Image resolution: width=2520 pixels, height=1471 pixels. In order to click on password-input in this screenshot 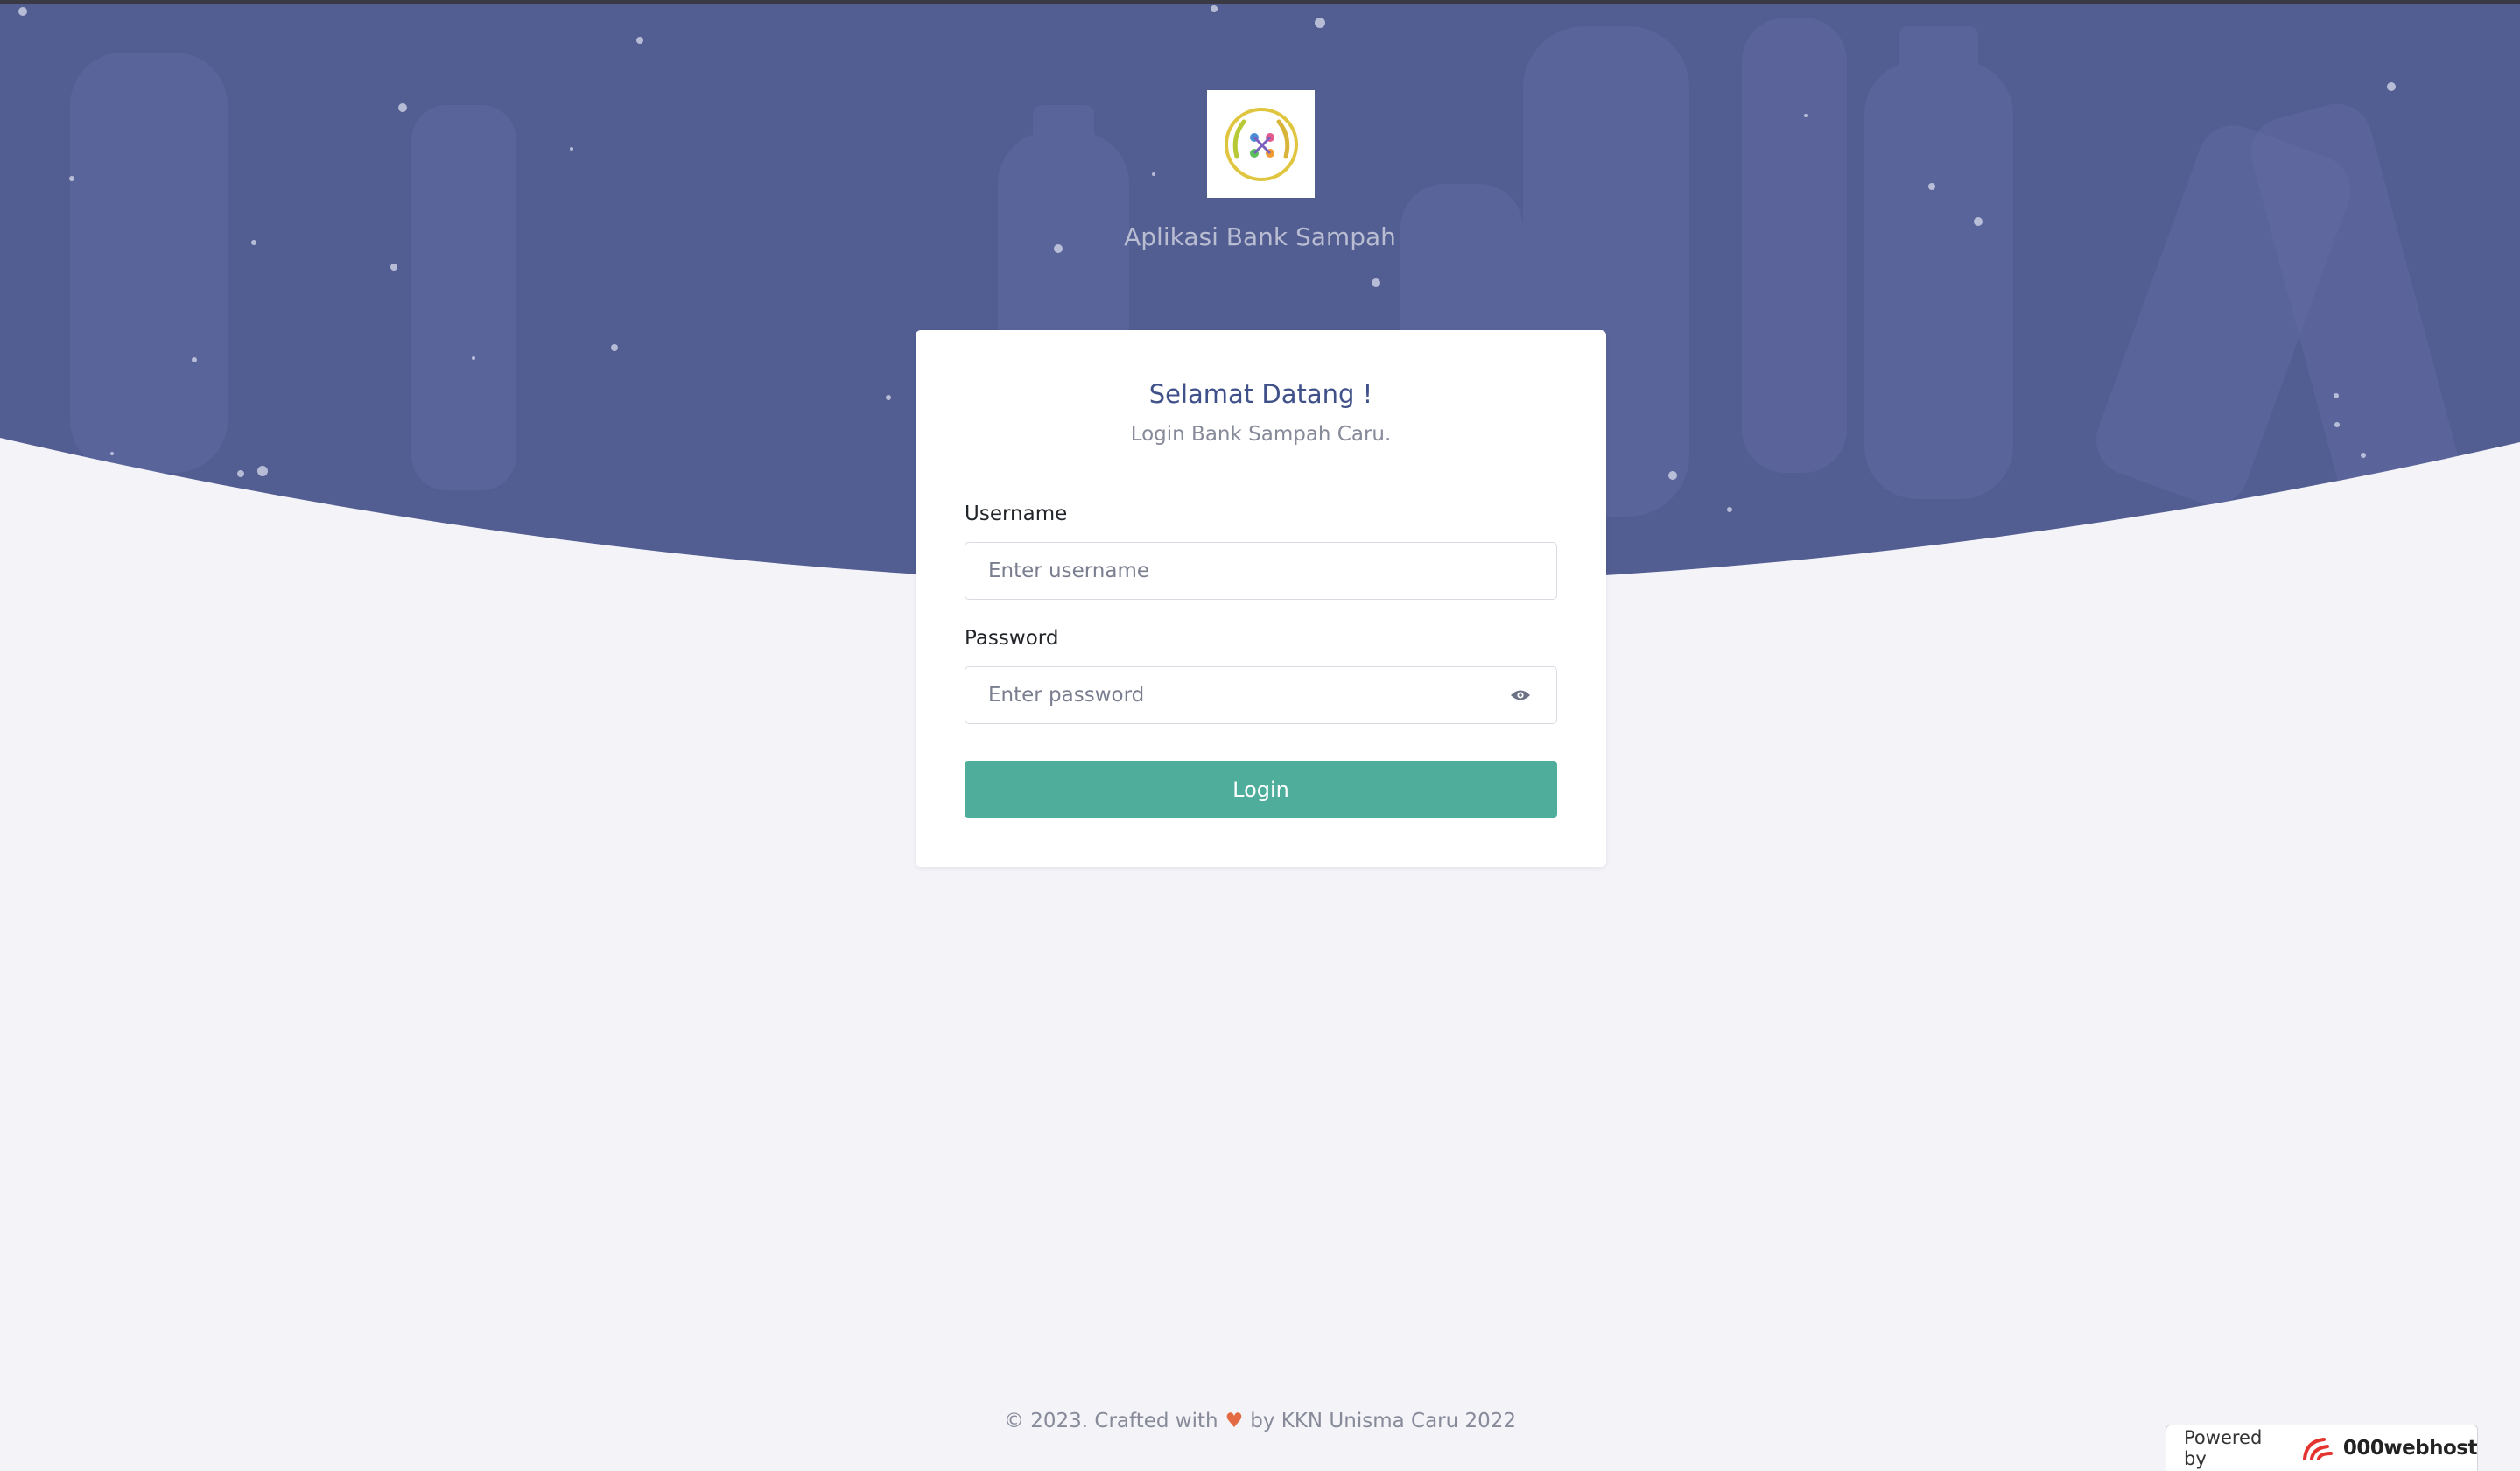, I will do `click(1261, 695)`.